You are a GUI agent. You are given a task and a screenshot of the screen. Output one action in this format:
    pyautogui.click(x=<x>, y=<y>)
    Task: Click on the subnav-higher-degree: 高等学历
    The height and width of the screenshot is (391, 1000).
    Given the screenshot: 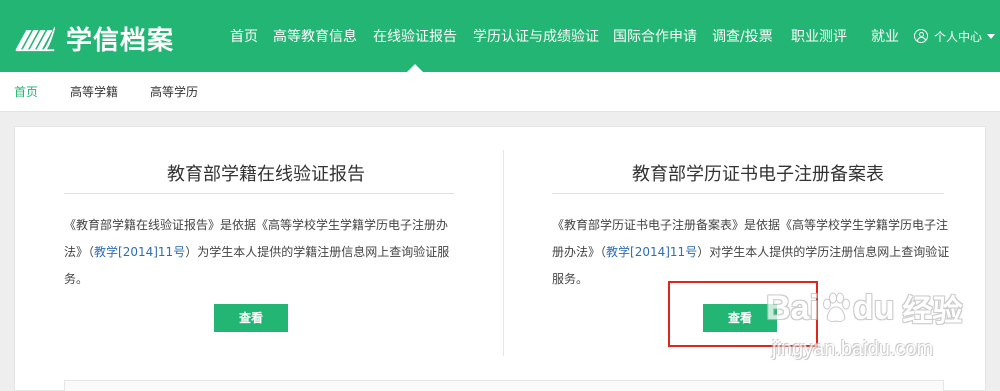 What is the action you would take?
    pyautogui.click(x=174, y=92)
    